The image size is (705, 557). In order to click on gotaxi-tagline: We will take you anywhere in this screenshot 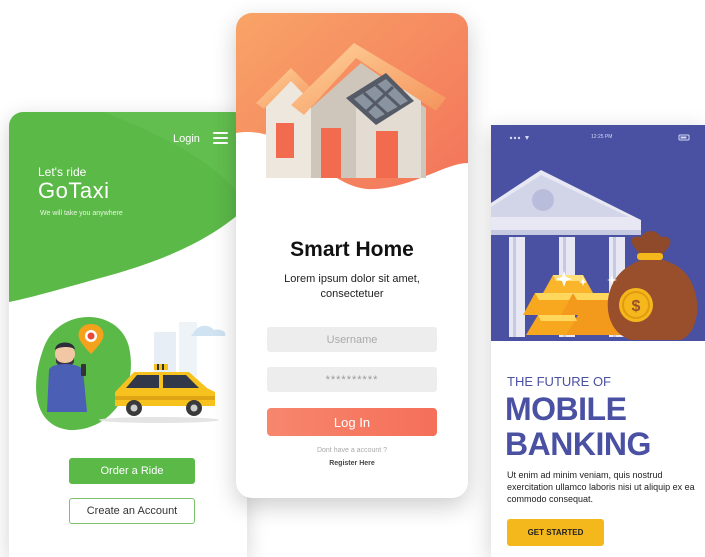, I will do `click(81, 213)`.